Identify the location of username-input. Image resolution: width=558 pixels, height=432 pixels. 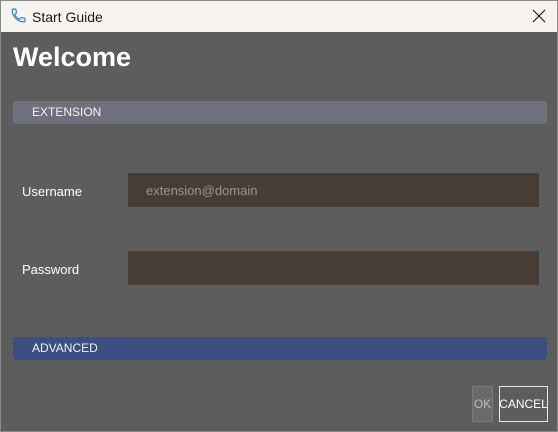
(333, 190).